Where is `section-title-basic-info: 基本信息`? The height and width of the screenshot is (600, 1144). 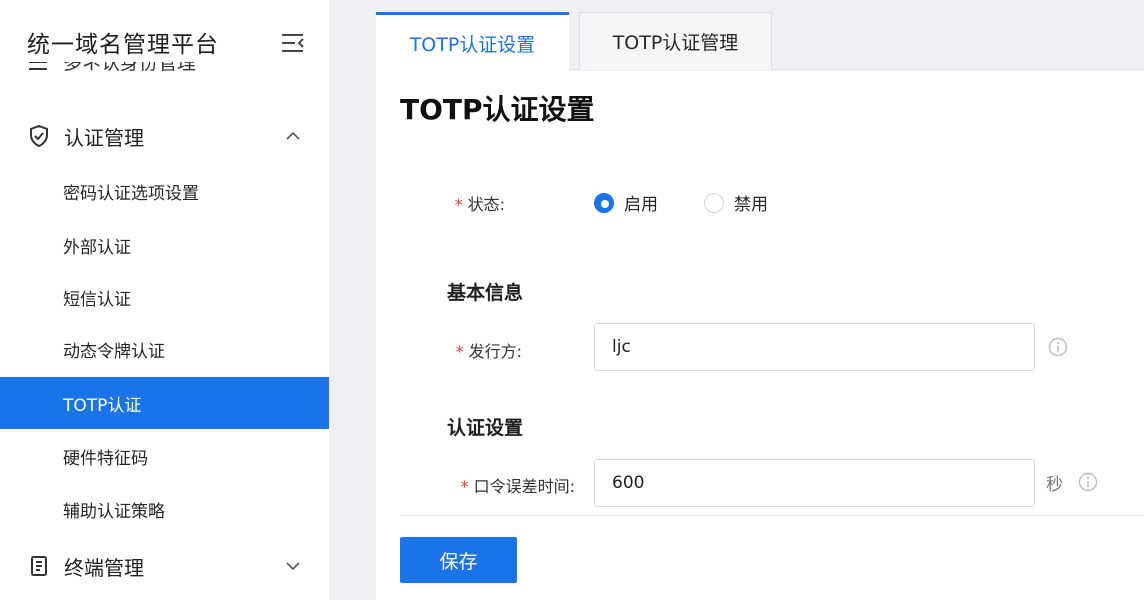 section-title-basic-info: 基本信息 is located at coordinates (485, 293).